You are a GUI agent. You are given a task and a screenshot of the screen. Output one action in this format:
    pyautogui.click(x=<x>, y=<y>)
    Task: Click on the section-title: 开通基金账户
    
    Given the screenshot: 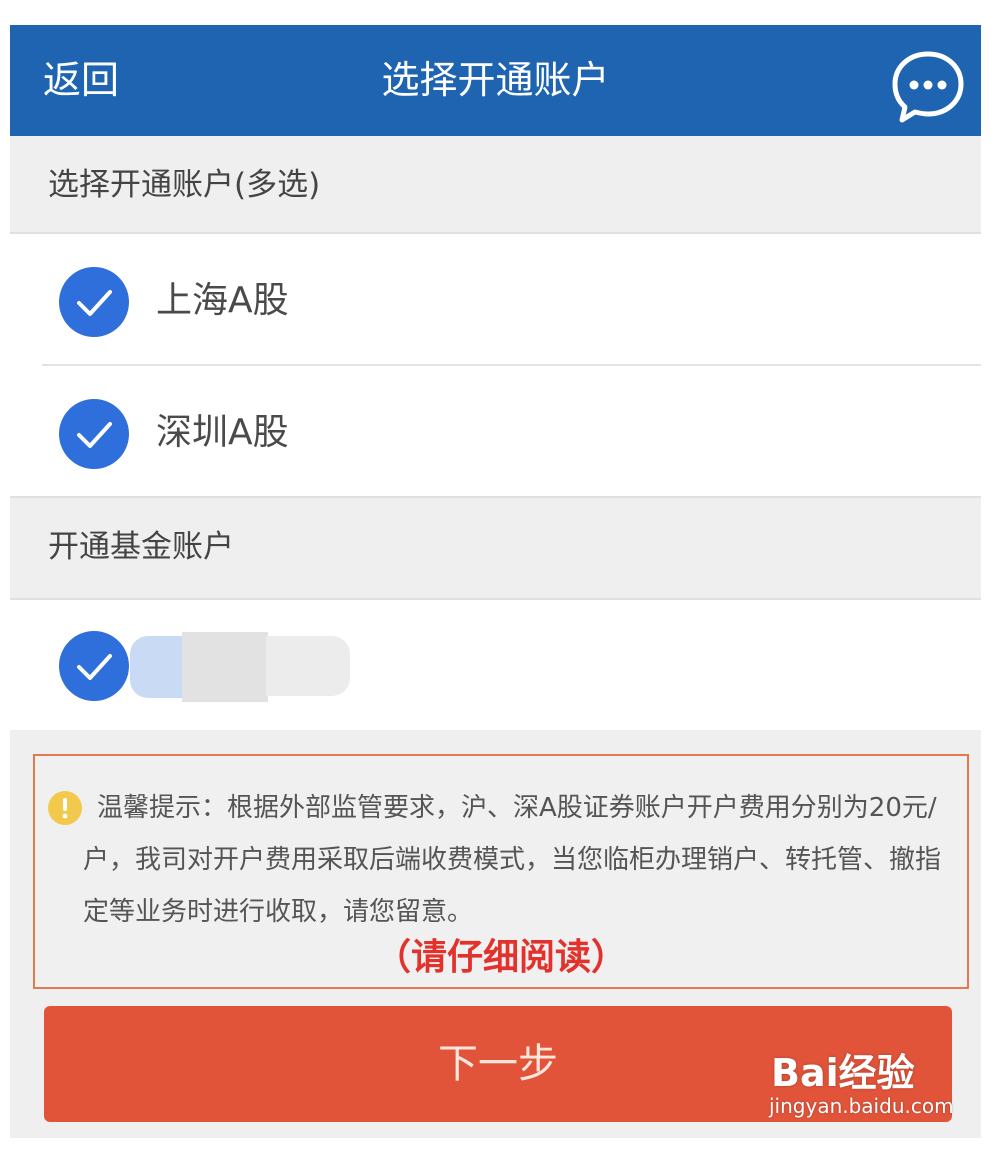 What is the action you would take?
    pyautogui.click(x=141, y=547)
    